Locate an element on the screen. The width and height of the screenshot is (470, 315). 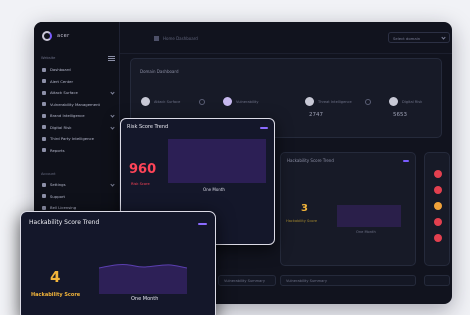
domain-select-value: Select domain is located at coordinates (407, 38).